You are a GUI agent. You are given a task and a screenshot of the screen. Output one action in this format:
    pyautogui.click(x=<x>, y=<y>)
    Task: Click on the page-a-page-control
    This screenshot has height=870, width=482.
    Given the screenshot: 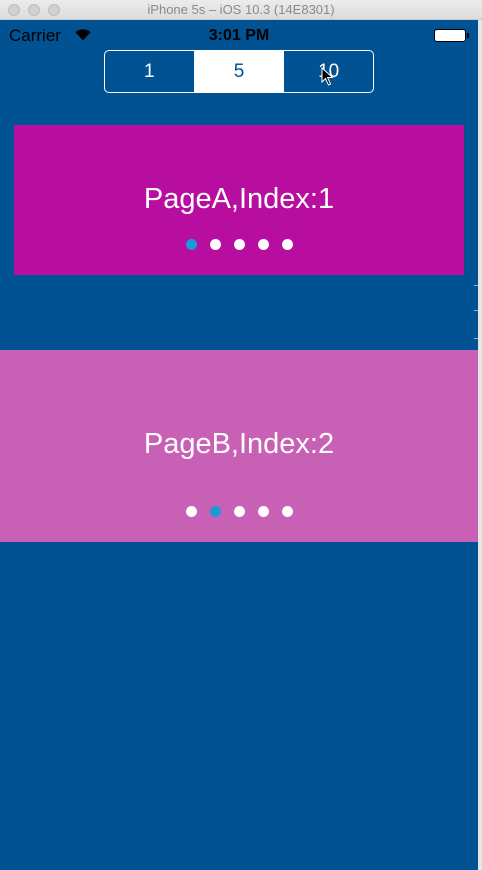 What is the action you would take?
    pyautogui.click(x=239, y=244)
    